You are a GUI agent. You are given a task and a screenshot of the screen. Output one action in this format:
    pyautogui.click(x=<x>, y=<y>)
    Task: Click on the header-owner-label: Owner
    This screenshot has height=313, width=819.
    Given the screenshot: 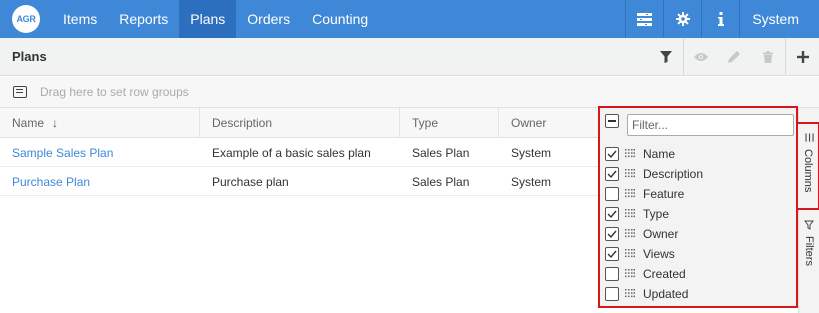 What is the action you would take?
    pyautogui.click(x=529, y=122)
    